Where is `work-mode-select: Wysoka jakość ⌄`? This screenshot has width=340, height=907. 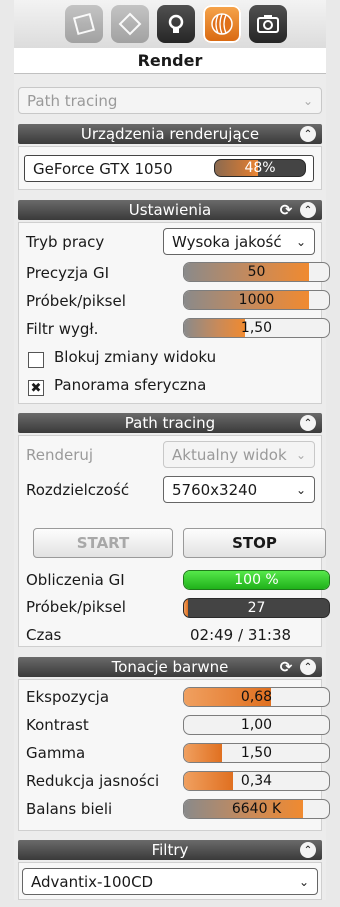
work-mode-select: Wysoka jakość ⌄ is located at coordinates (239, 241).